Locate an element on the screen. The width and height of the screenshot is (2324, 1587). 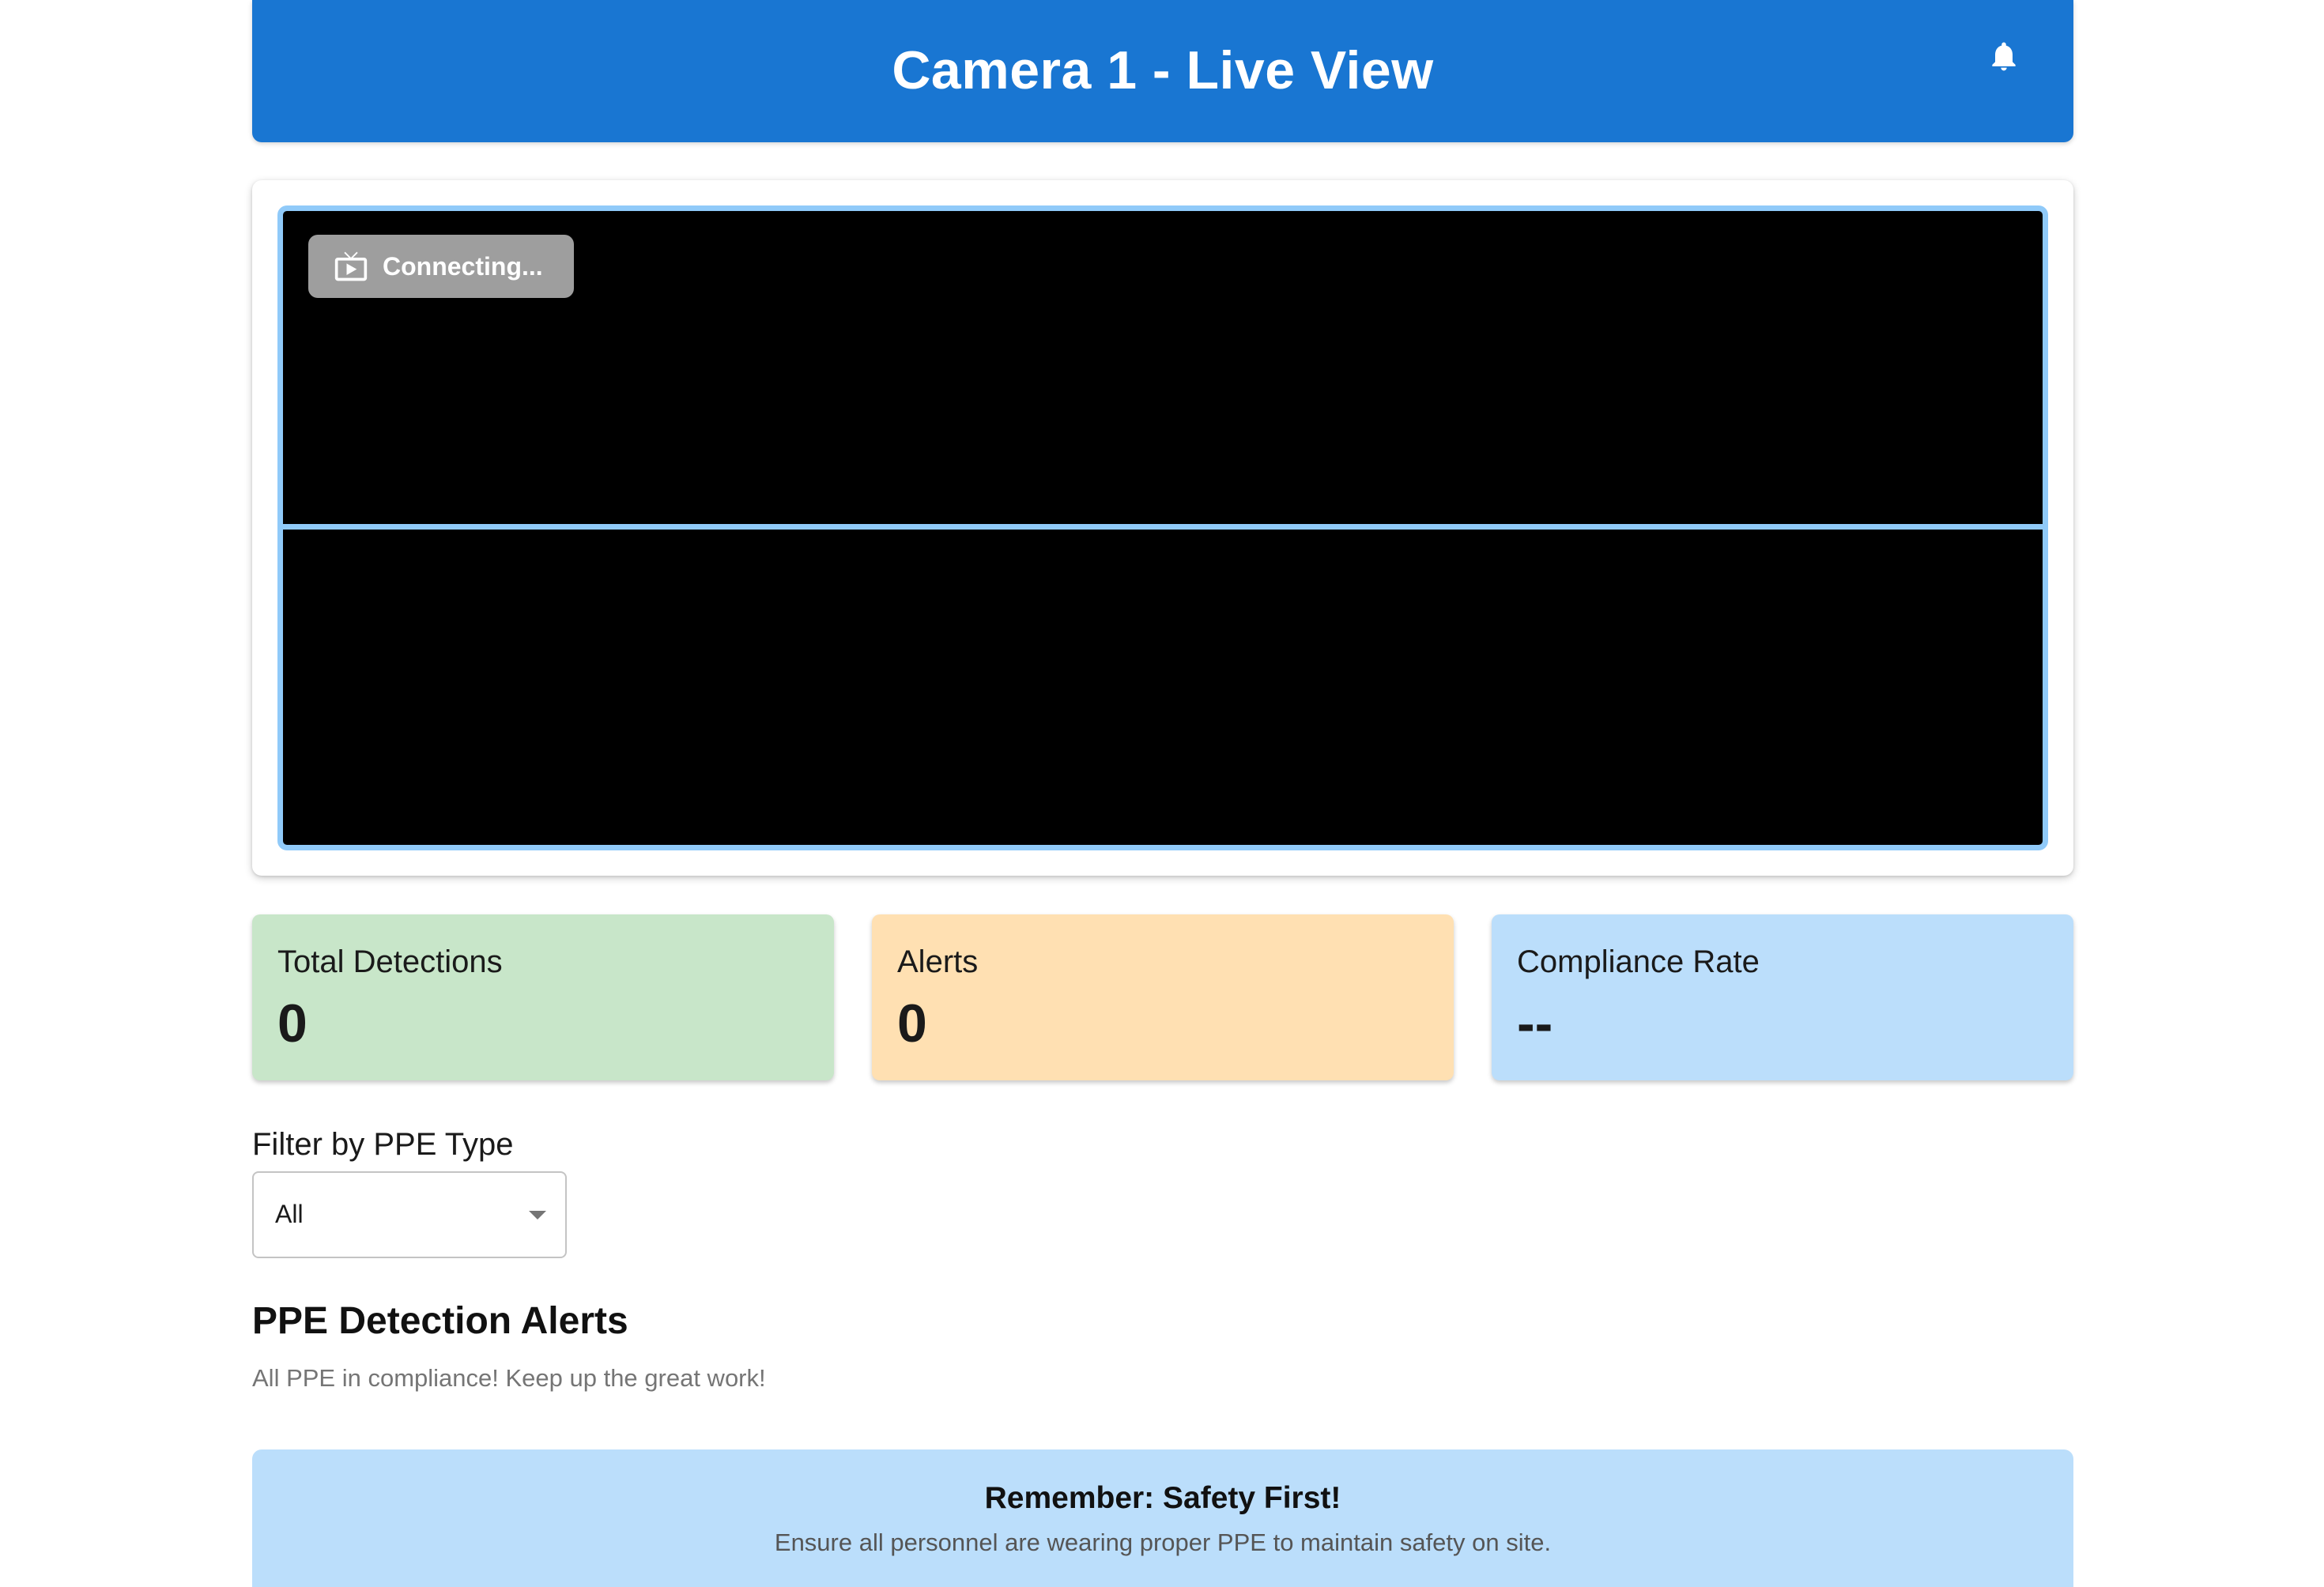
live-tv-icon is located at coordinates (351, 266).